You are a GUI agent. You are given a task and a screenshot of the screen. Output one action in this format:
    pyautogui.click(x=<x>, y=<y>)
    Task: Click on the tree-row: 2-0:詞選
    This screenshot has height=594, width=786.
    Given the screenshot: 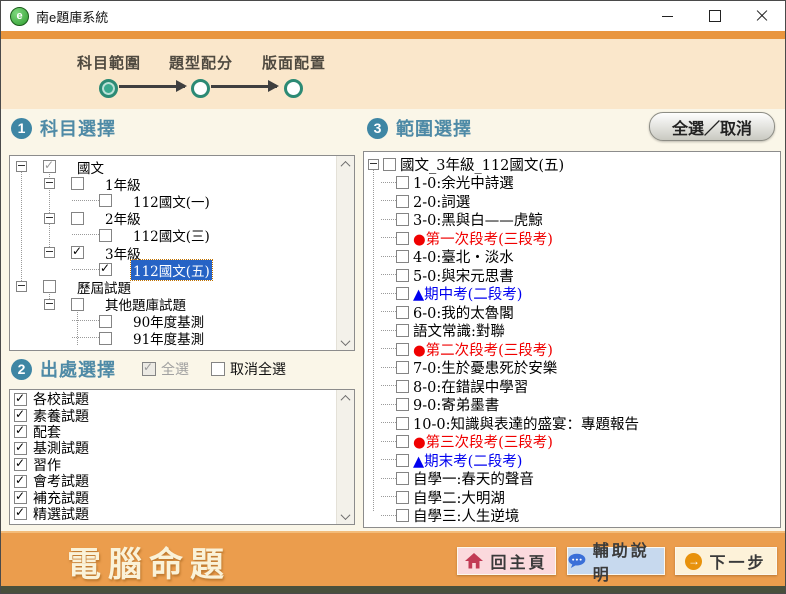 What is the action you would take?
    pyautogui.click(x=563, y=201)
    